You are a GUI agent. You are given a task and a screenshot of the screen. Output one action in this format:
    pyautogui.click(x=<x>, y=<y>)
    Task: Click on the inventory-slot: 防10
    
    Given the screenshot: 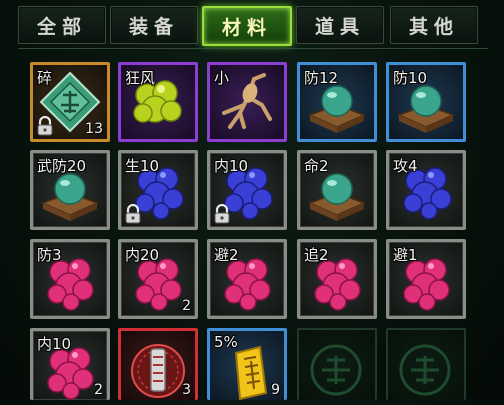 What is the action you would take?
    pyautogui.click(x=426, y=102)
    